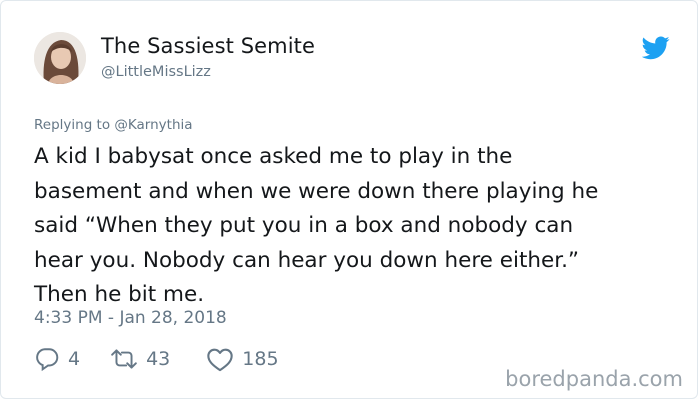 This screenshot has width=700, height=401. Describe the element at coordinates (140, 359) in the screenshot. I see `retweet-button: 43` at that location.